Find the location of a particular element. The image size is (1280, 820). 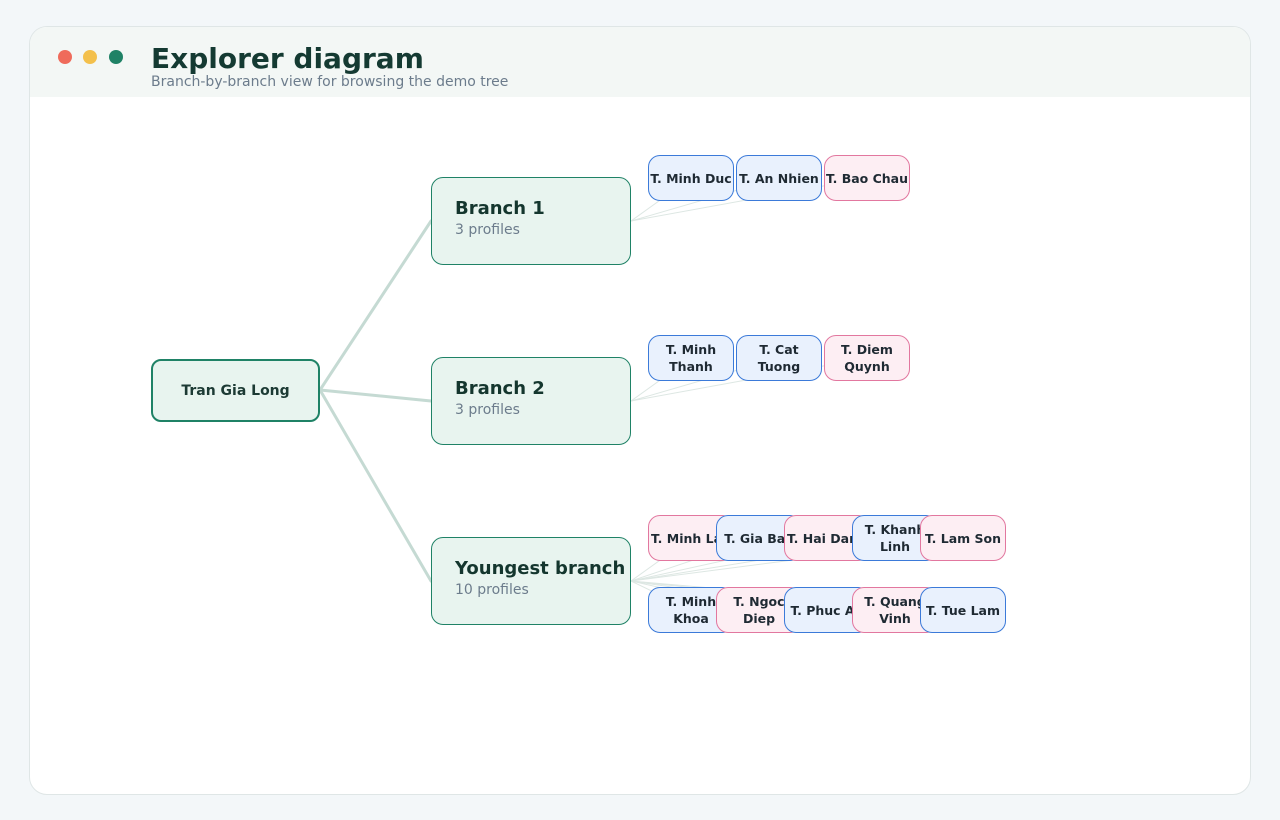

branch-name: Branch 2 is located at coordinates (500, 388).